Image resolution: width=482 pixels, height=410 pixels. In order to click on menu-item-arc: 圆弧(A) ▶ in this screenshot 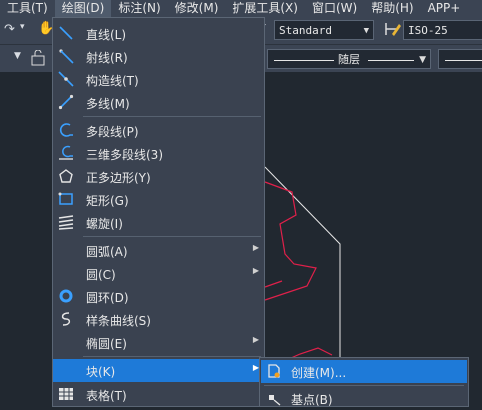, I will do `click(158, 250)`.